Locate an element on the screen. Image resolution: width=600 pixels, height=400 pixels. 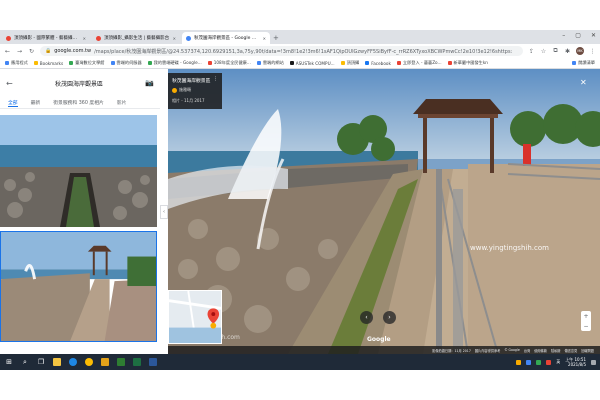
bookmark-item: Facebook is located at coordinates (378, 63).